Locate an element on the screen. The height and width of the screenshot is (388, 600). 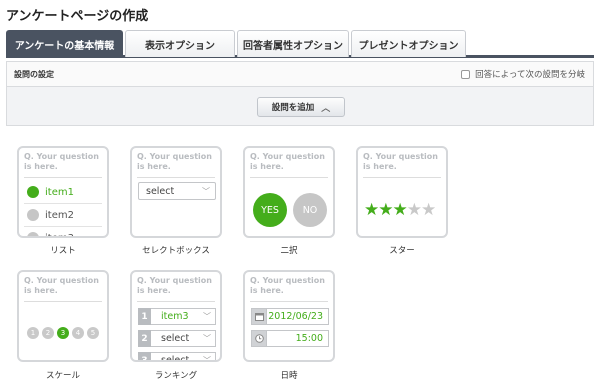
date-value: 2012/06/23 is located at coordinates (298, 316).